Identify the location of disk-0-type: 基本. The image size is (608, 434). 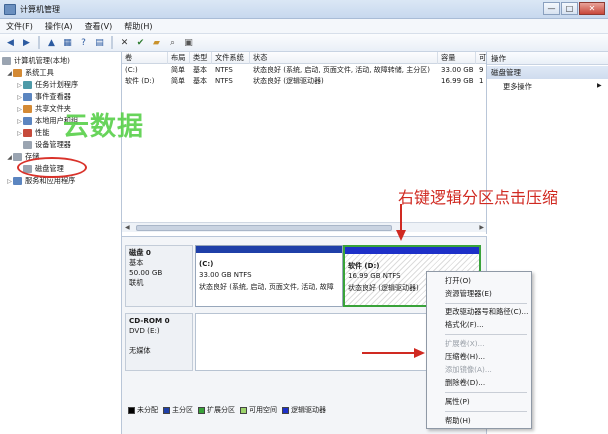
(136, 262).